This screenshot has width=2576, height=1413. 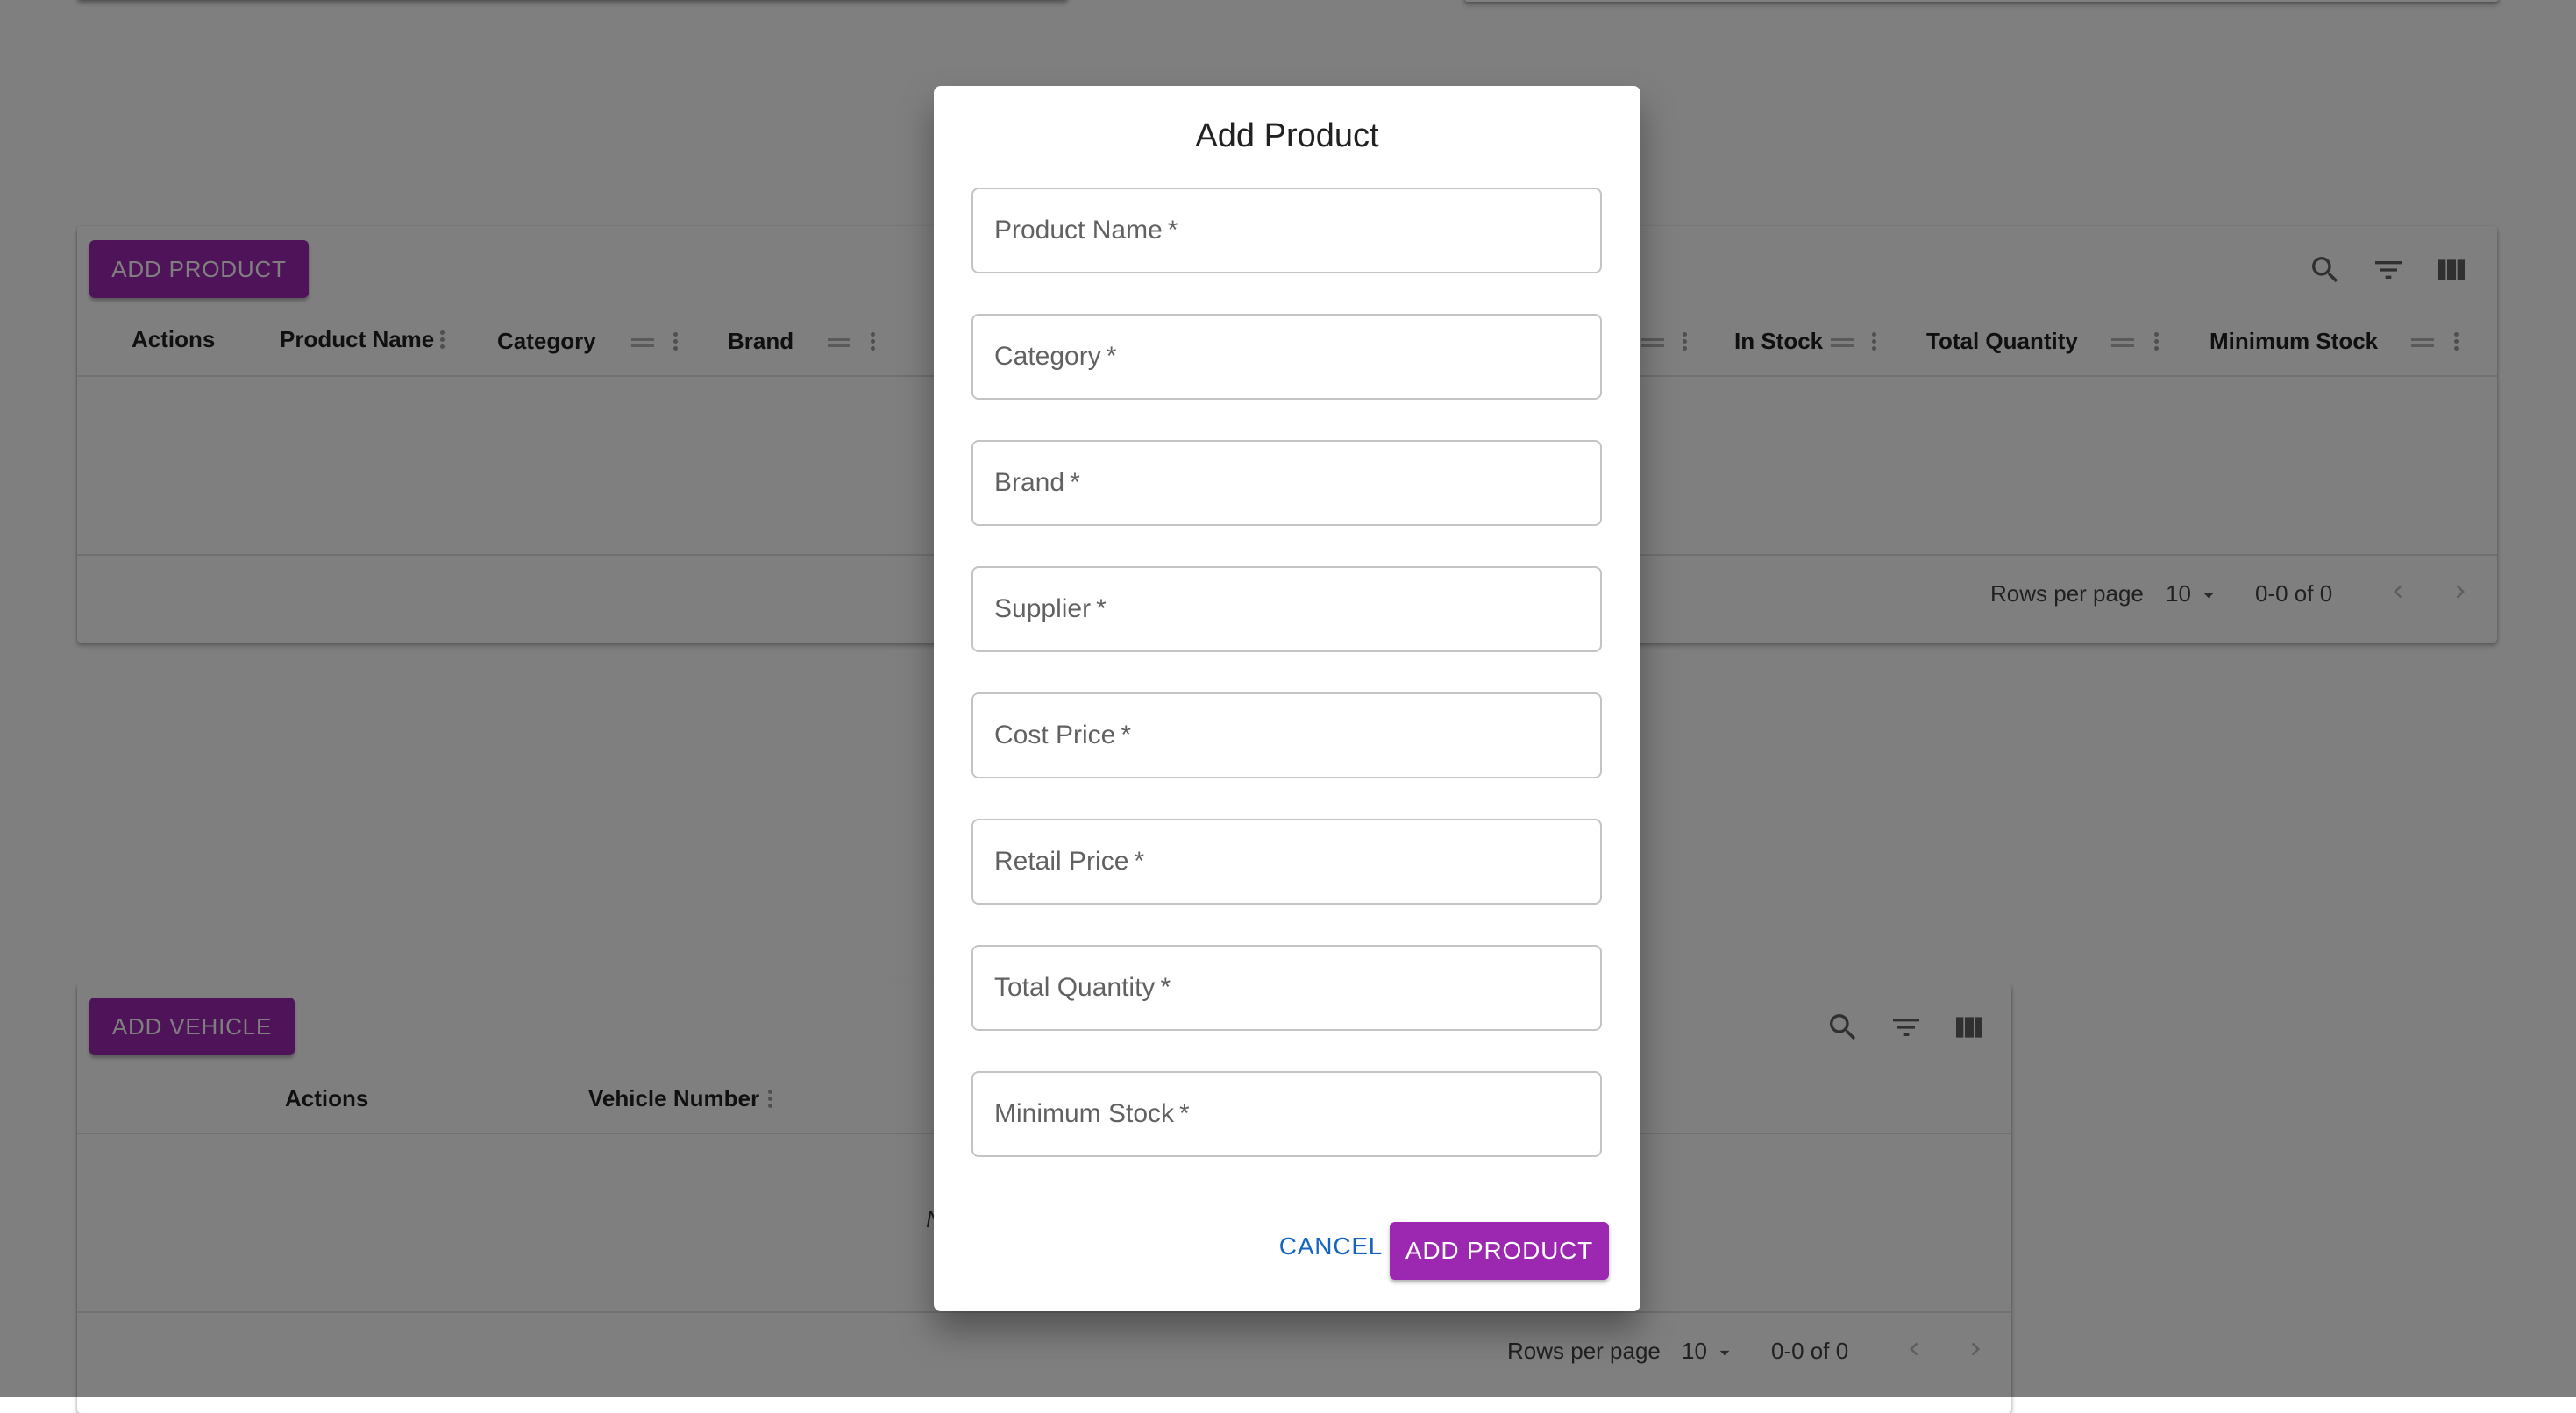 What do you see at coordinates (1286, 483) in the screenshot?
I see `brand-field: Brand *` at bounding box center [1286, 483].